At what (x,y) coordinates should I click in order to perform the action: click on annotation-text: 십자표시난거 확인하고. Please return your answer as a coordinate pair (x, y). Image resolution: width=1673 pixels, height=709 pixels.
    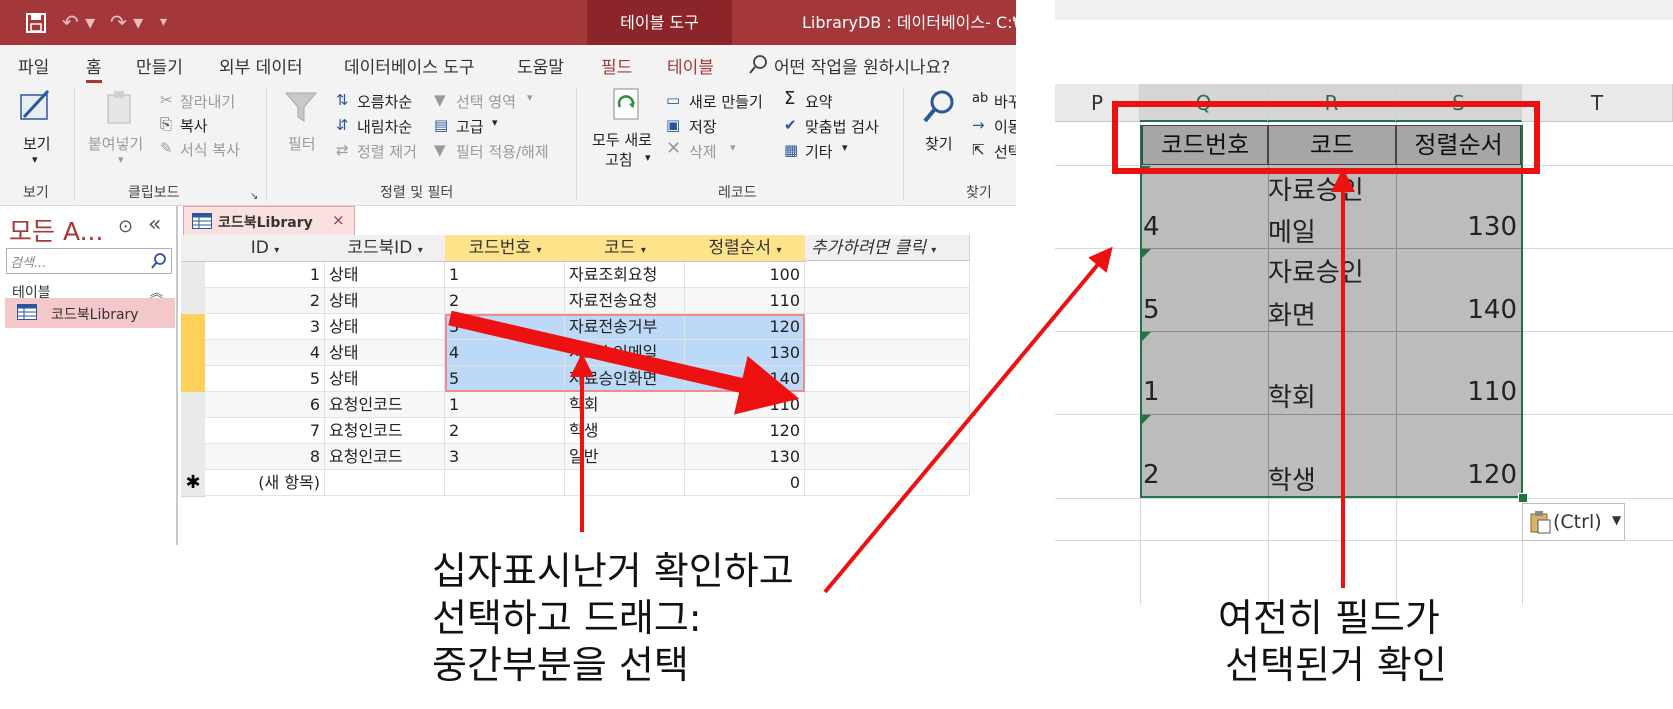
    Looking at the image, I should click on (613, 571).